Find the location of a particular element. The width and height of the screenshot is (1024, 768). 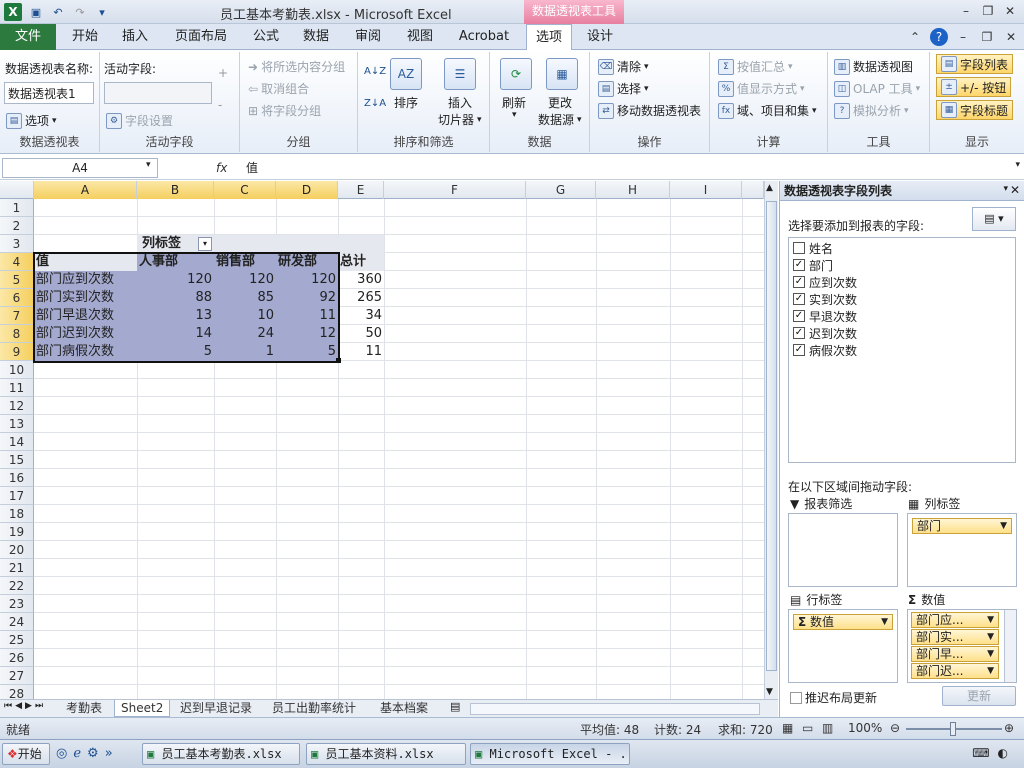

group-selection-button: ➜ 将所选内容分组 is located at coordinates (296, 66).